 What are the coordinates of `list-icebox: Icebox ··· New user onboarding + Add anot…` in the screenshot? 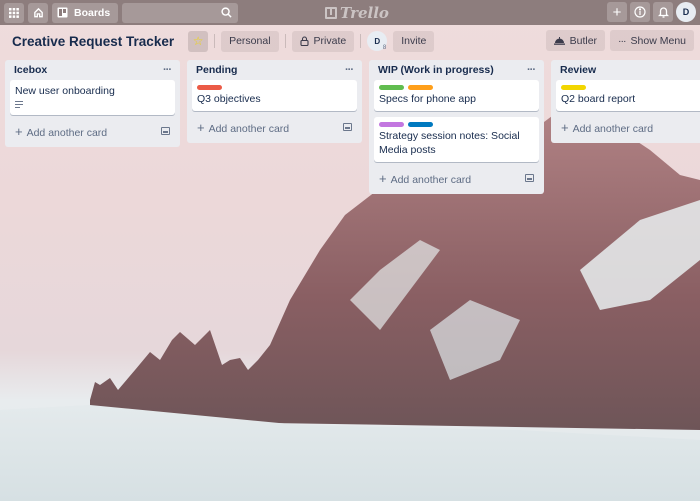 It's located at (92, 103).